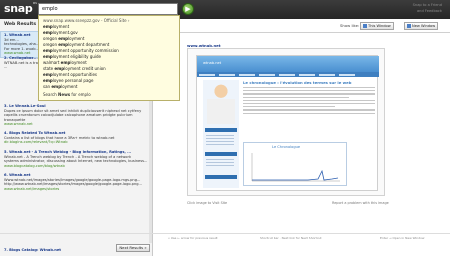 This screenshot has width=450, height=256. I want to click on new-window-button: New Window, so click(421, 26).